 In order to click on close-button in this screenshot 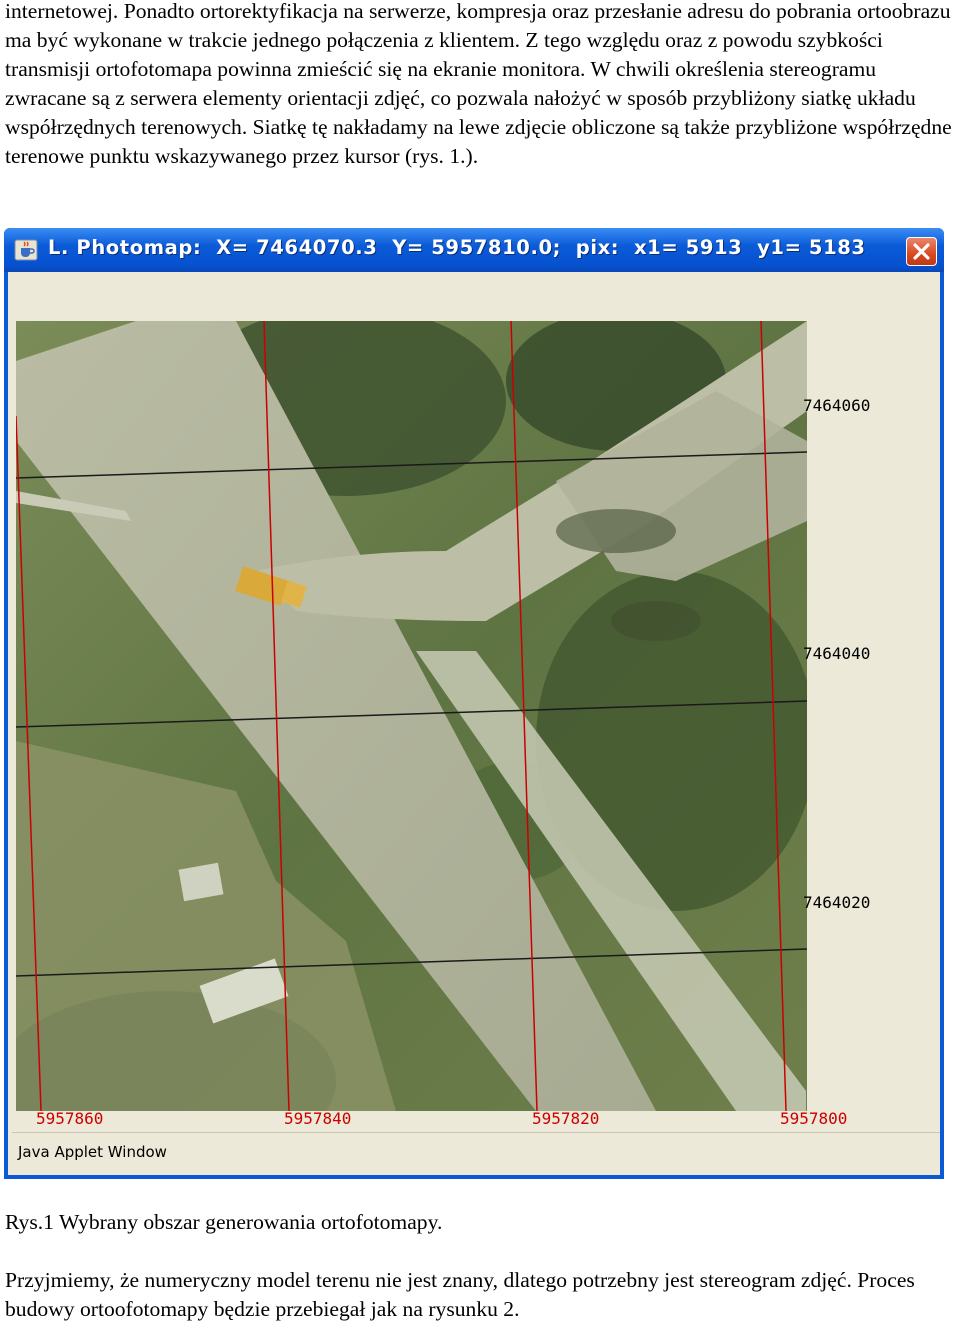, I will do `click(921, 251)`.